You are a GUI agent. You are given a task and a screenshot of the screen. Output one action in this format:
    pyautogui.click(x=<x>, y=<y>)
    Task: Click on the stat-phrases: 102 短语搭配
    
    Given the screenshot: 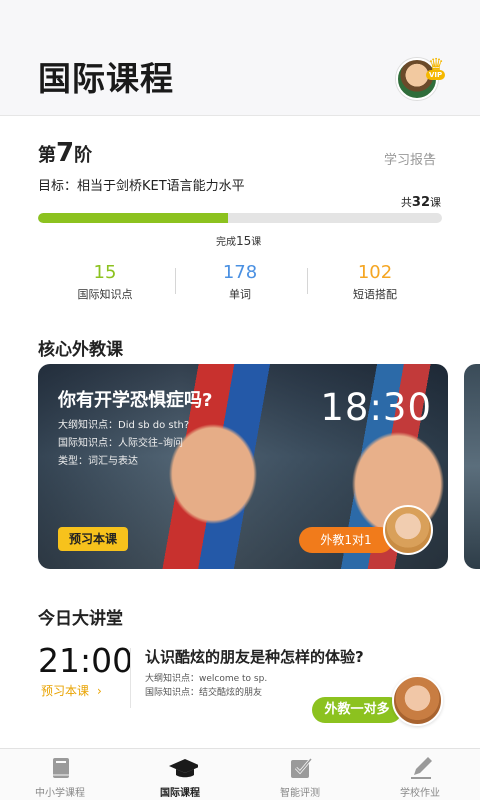 What is the action you would take?
    pyautogui.click(x=375, y=282)
    